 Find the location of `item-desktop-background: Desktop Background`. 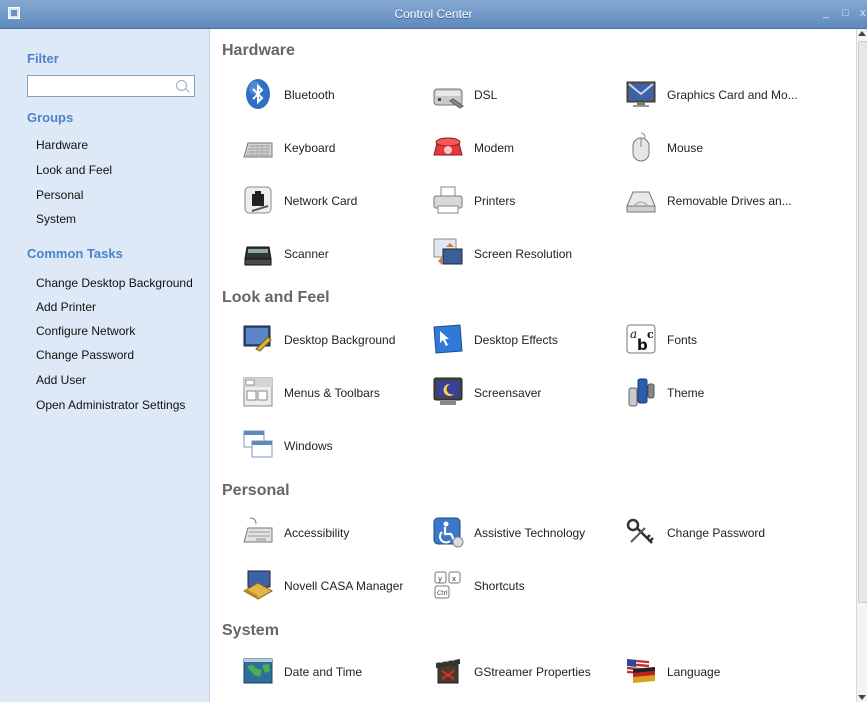

item-desktop-background: Desktop Background is located at coordinates (337, 341).